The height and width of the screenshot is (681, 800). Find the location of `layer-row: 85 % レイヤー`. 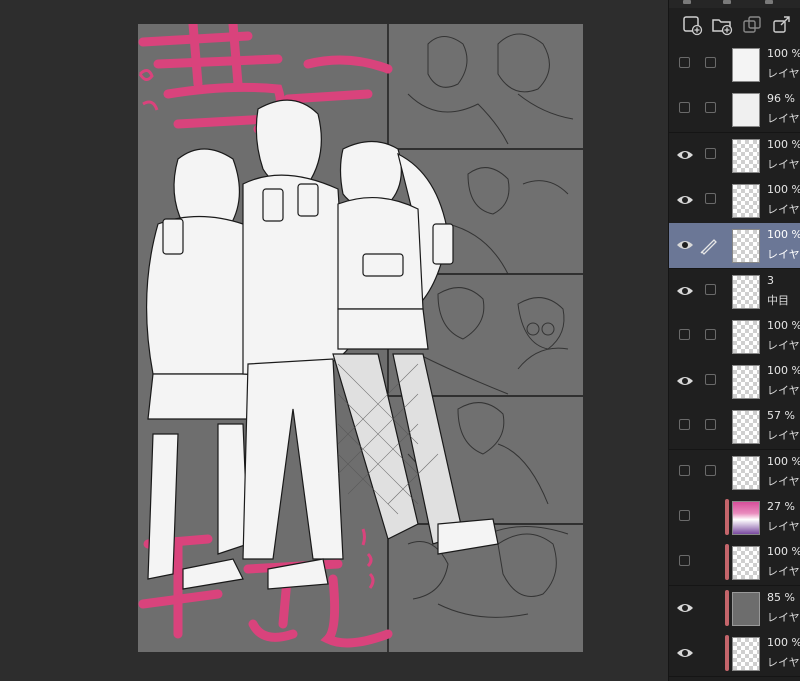

layer-row: 85 % レイヤー is located at coordinates (734, 608).